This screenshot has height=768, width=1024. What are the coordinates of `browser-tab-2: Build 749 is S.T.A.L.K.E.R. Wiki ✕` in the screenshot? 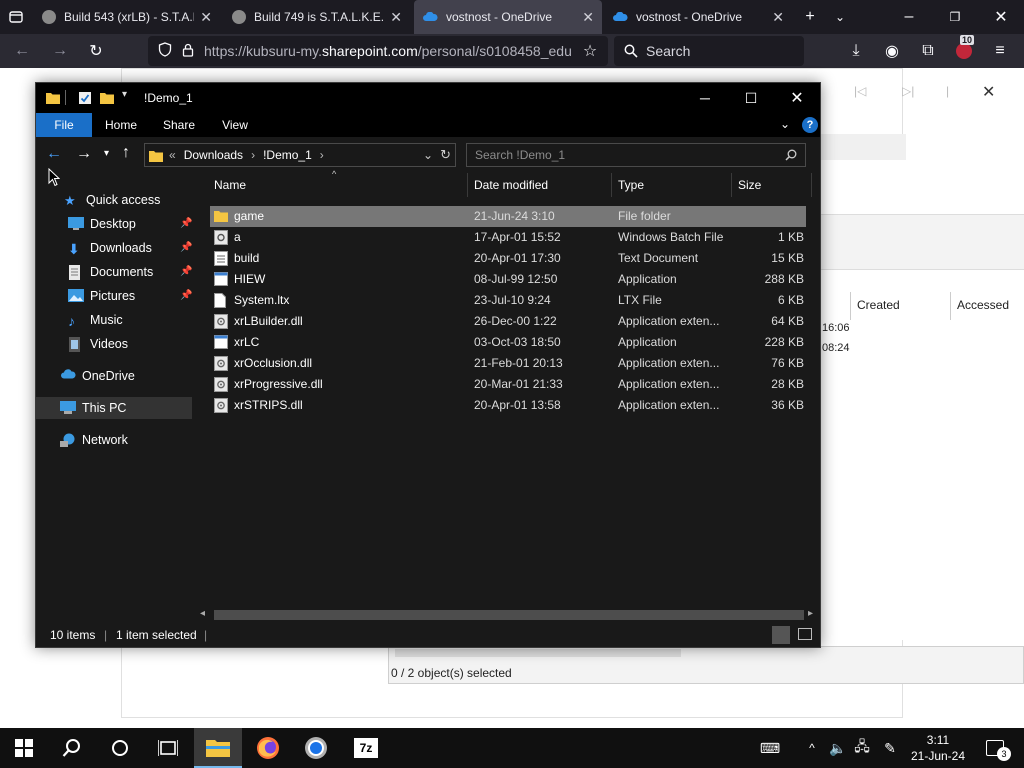 It's located at (317, 17).